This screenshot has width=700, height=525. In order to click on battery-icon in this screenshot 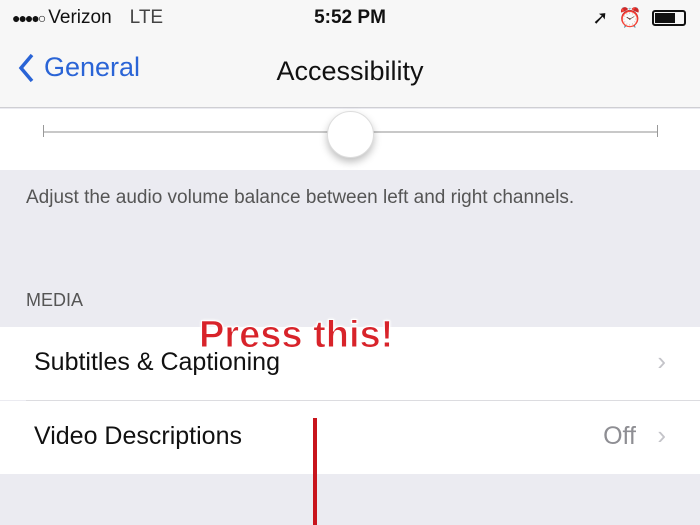, I will do `click(669, 18)`.